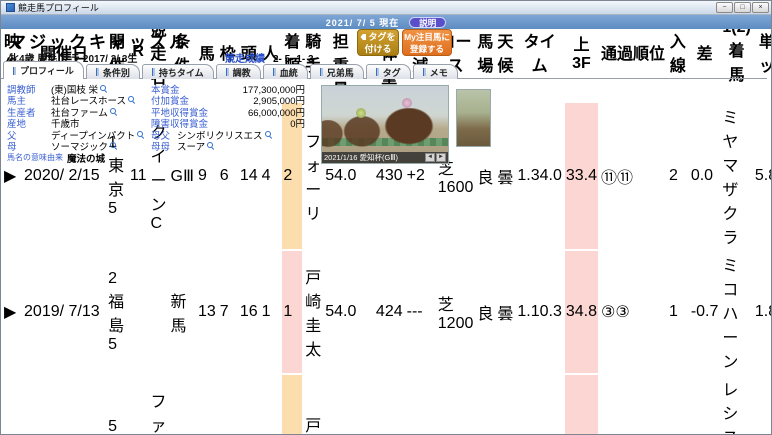 The height and width of the screenshot is (435, 772). Describe the element at coordinates (366, 312) in the screenshot. I see `cell-b` at that location.